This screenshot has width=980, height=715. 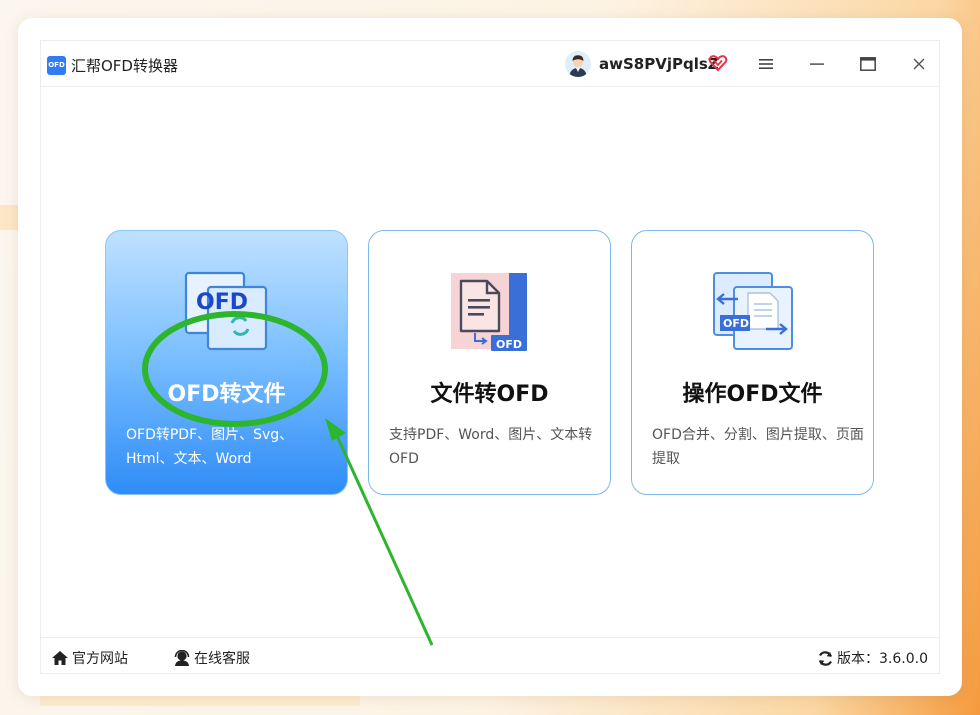 I want to click on card-file-to-ofd: OFD 文件转OFD 支持PDF、Word、图片、文本转OFD, so click(x=489, y=362).